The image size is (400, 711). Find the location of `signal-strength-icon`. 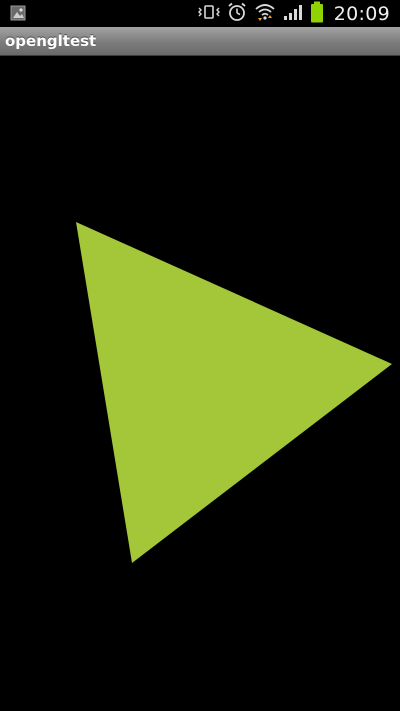

signal-strength-icon is located at coordinates (293, 14).